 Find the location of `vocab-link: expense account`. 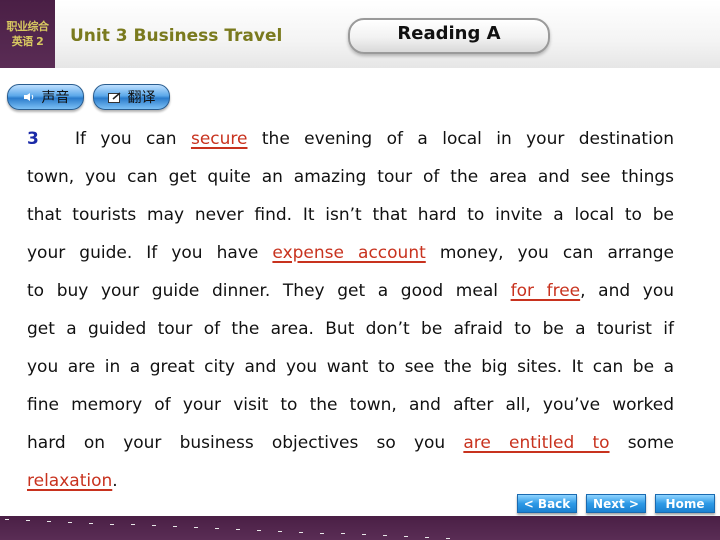

vocab-link: expense account is located at coordinates (348, 253).